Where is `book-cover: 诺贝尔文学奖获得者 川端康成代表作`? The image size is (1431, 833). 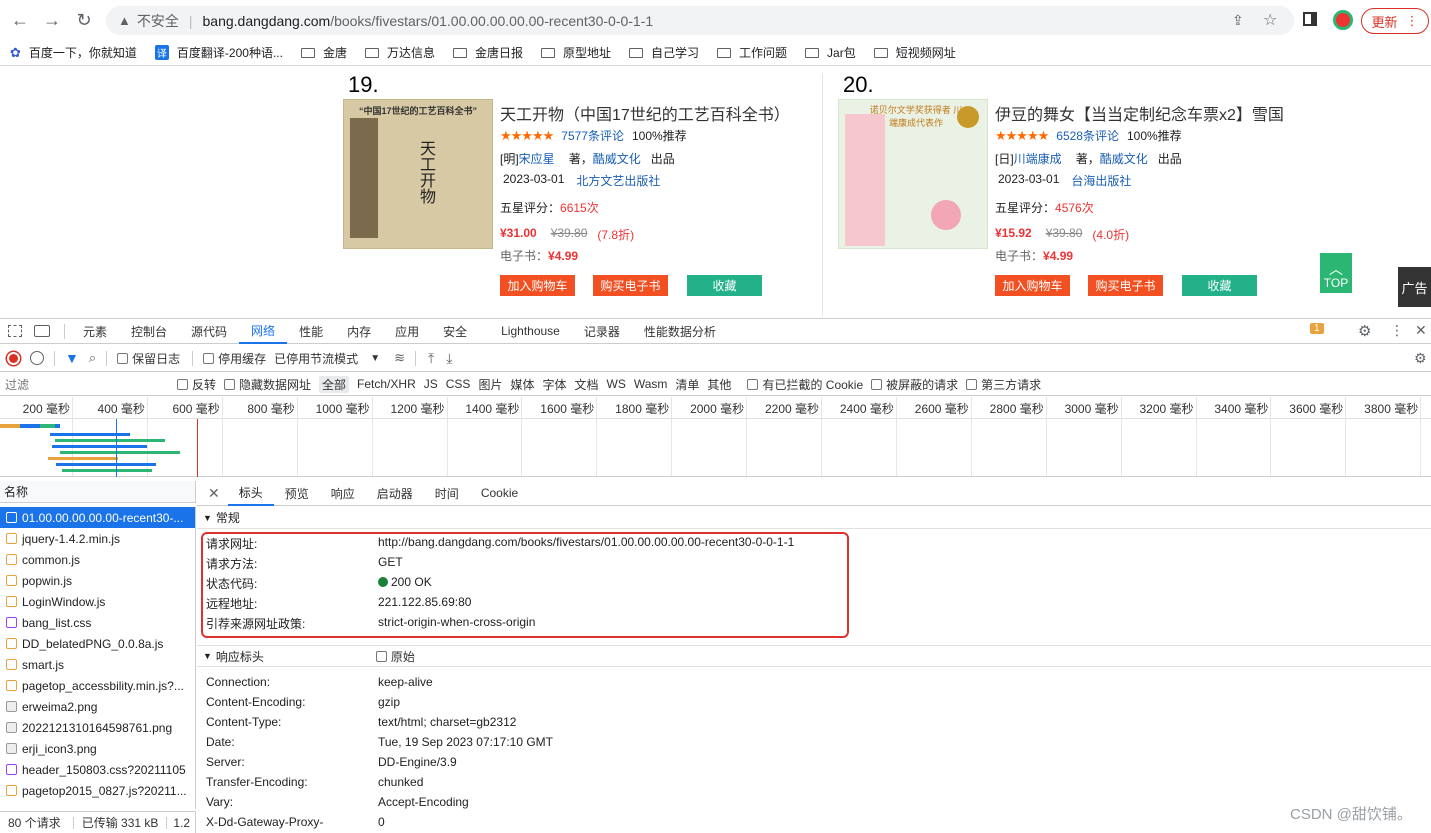 book-cover: 诺贝尔文学奖获得者 川端康成代表作 is located at coordinates (913, 174).